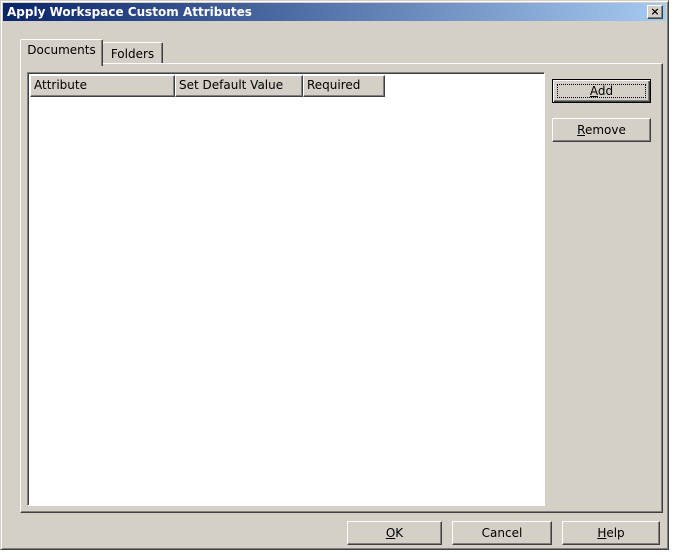 The image size is (673, 554). Describe the element at coordinates (129, 12) in the screenshot. I see `window-title: Apply Workspace Custom Attributes` at that location.